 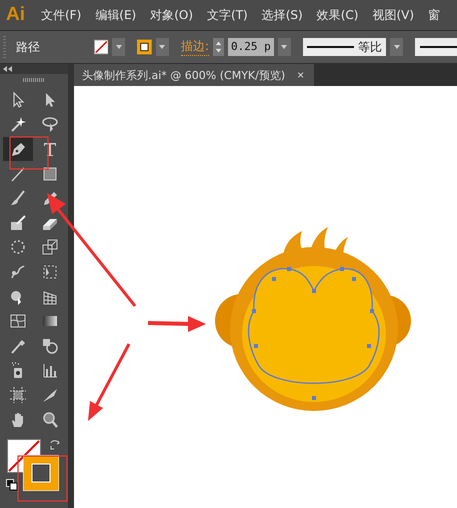 What do you see at coordinates (18, 271) in the screenshot?
I see `warp-icon` at bounding box center [18, 271].